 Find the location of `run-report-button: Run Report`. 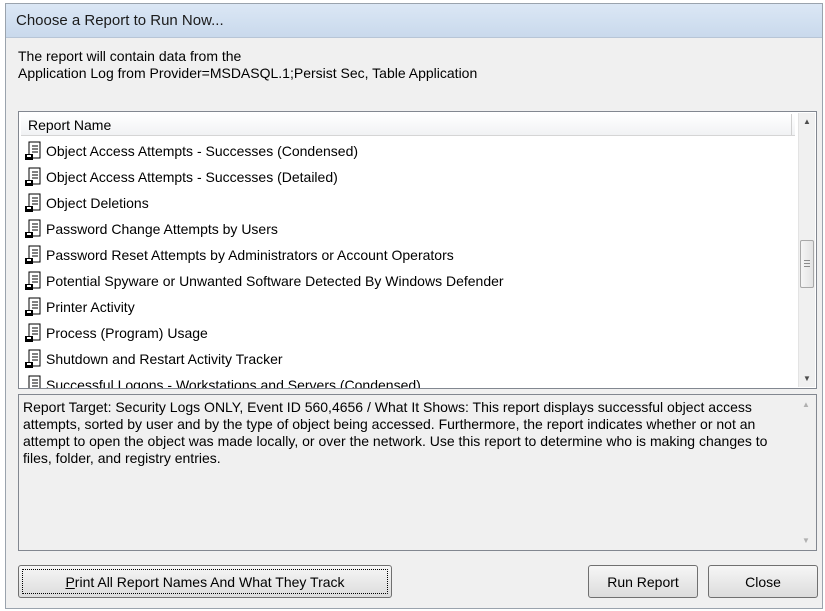

run-report-button: Run Report is located at coordinates (643, 581).